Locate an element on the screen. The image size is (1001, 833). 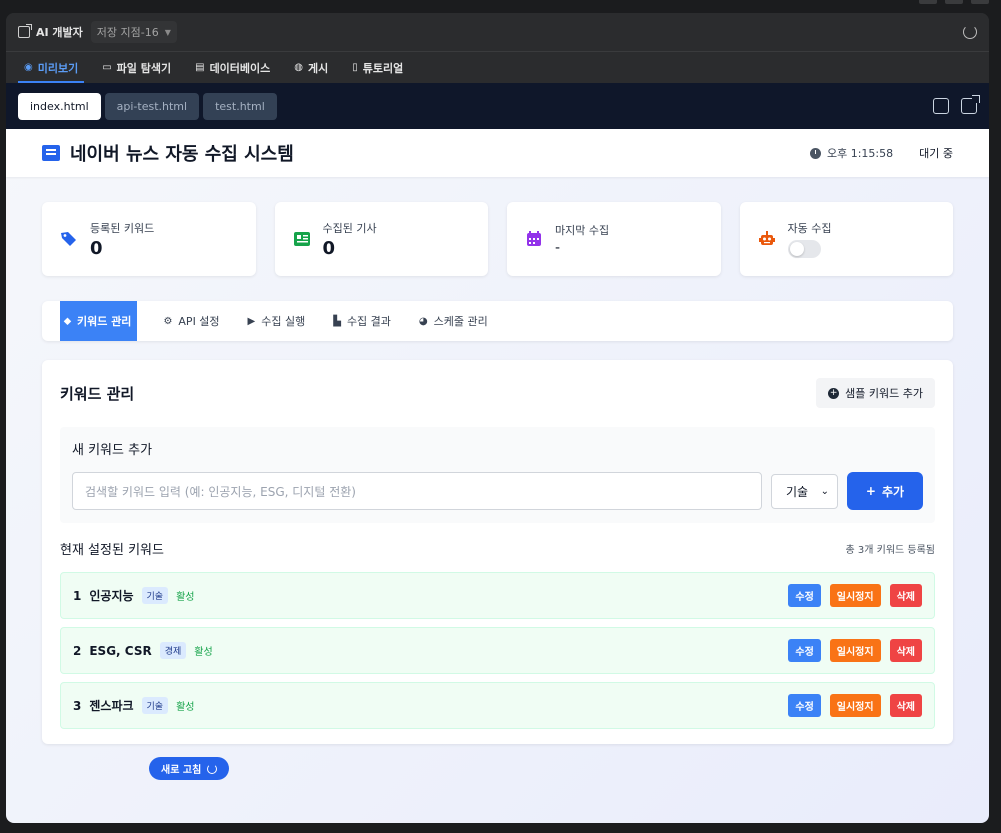
stat-card-auto-collect: 자동 수집 is located at coordinates (846, 239).